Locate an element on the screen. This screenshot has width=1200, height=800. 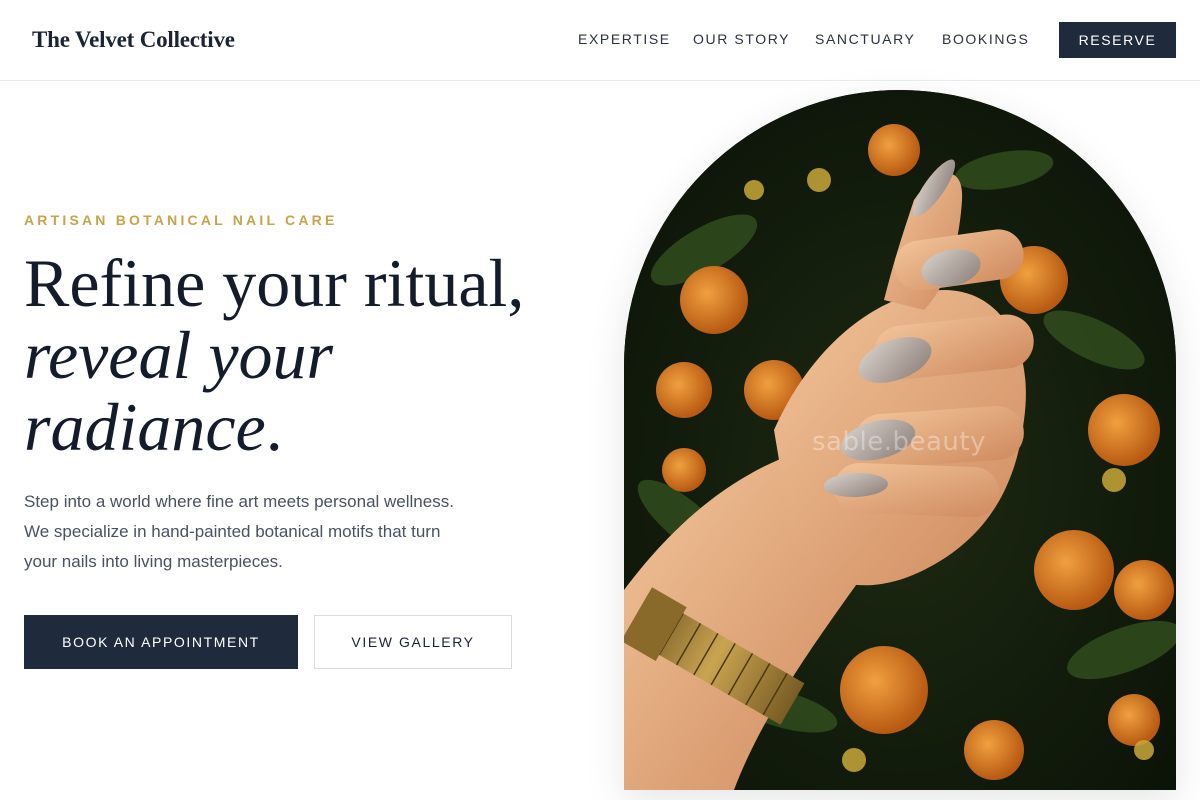
description-line-3: your nails into living masterpieces. is located at coordinates (153, 561).